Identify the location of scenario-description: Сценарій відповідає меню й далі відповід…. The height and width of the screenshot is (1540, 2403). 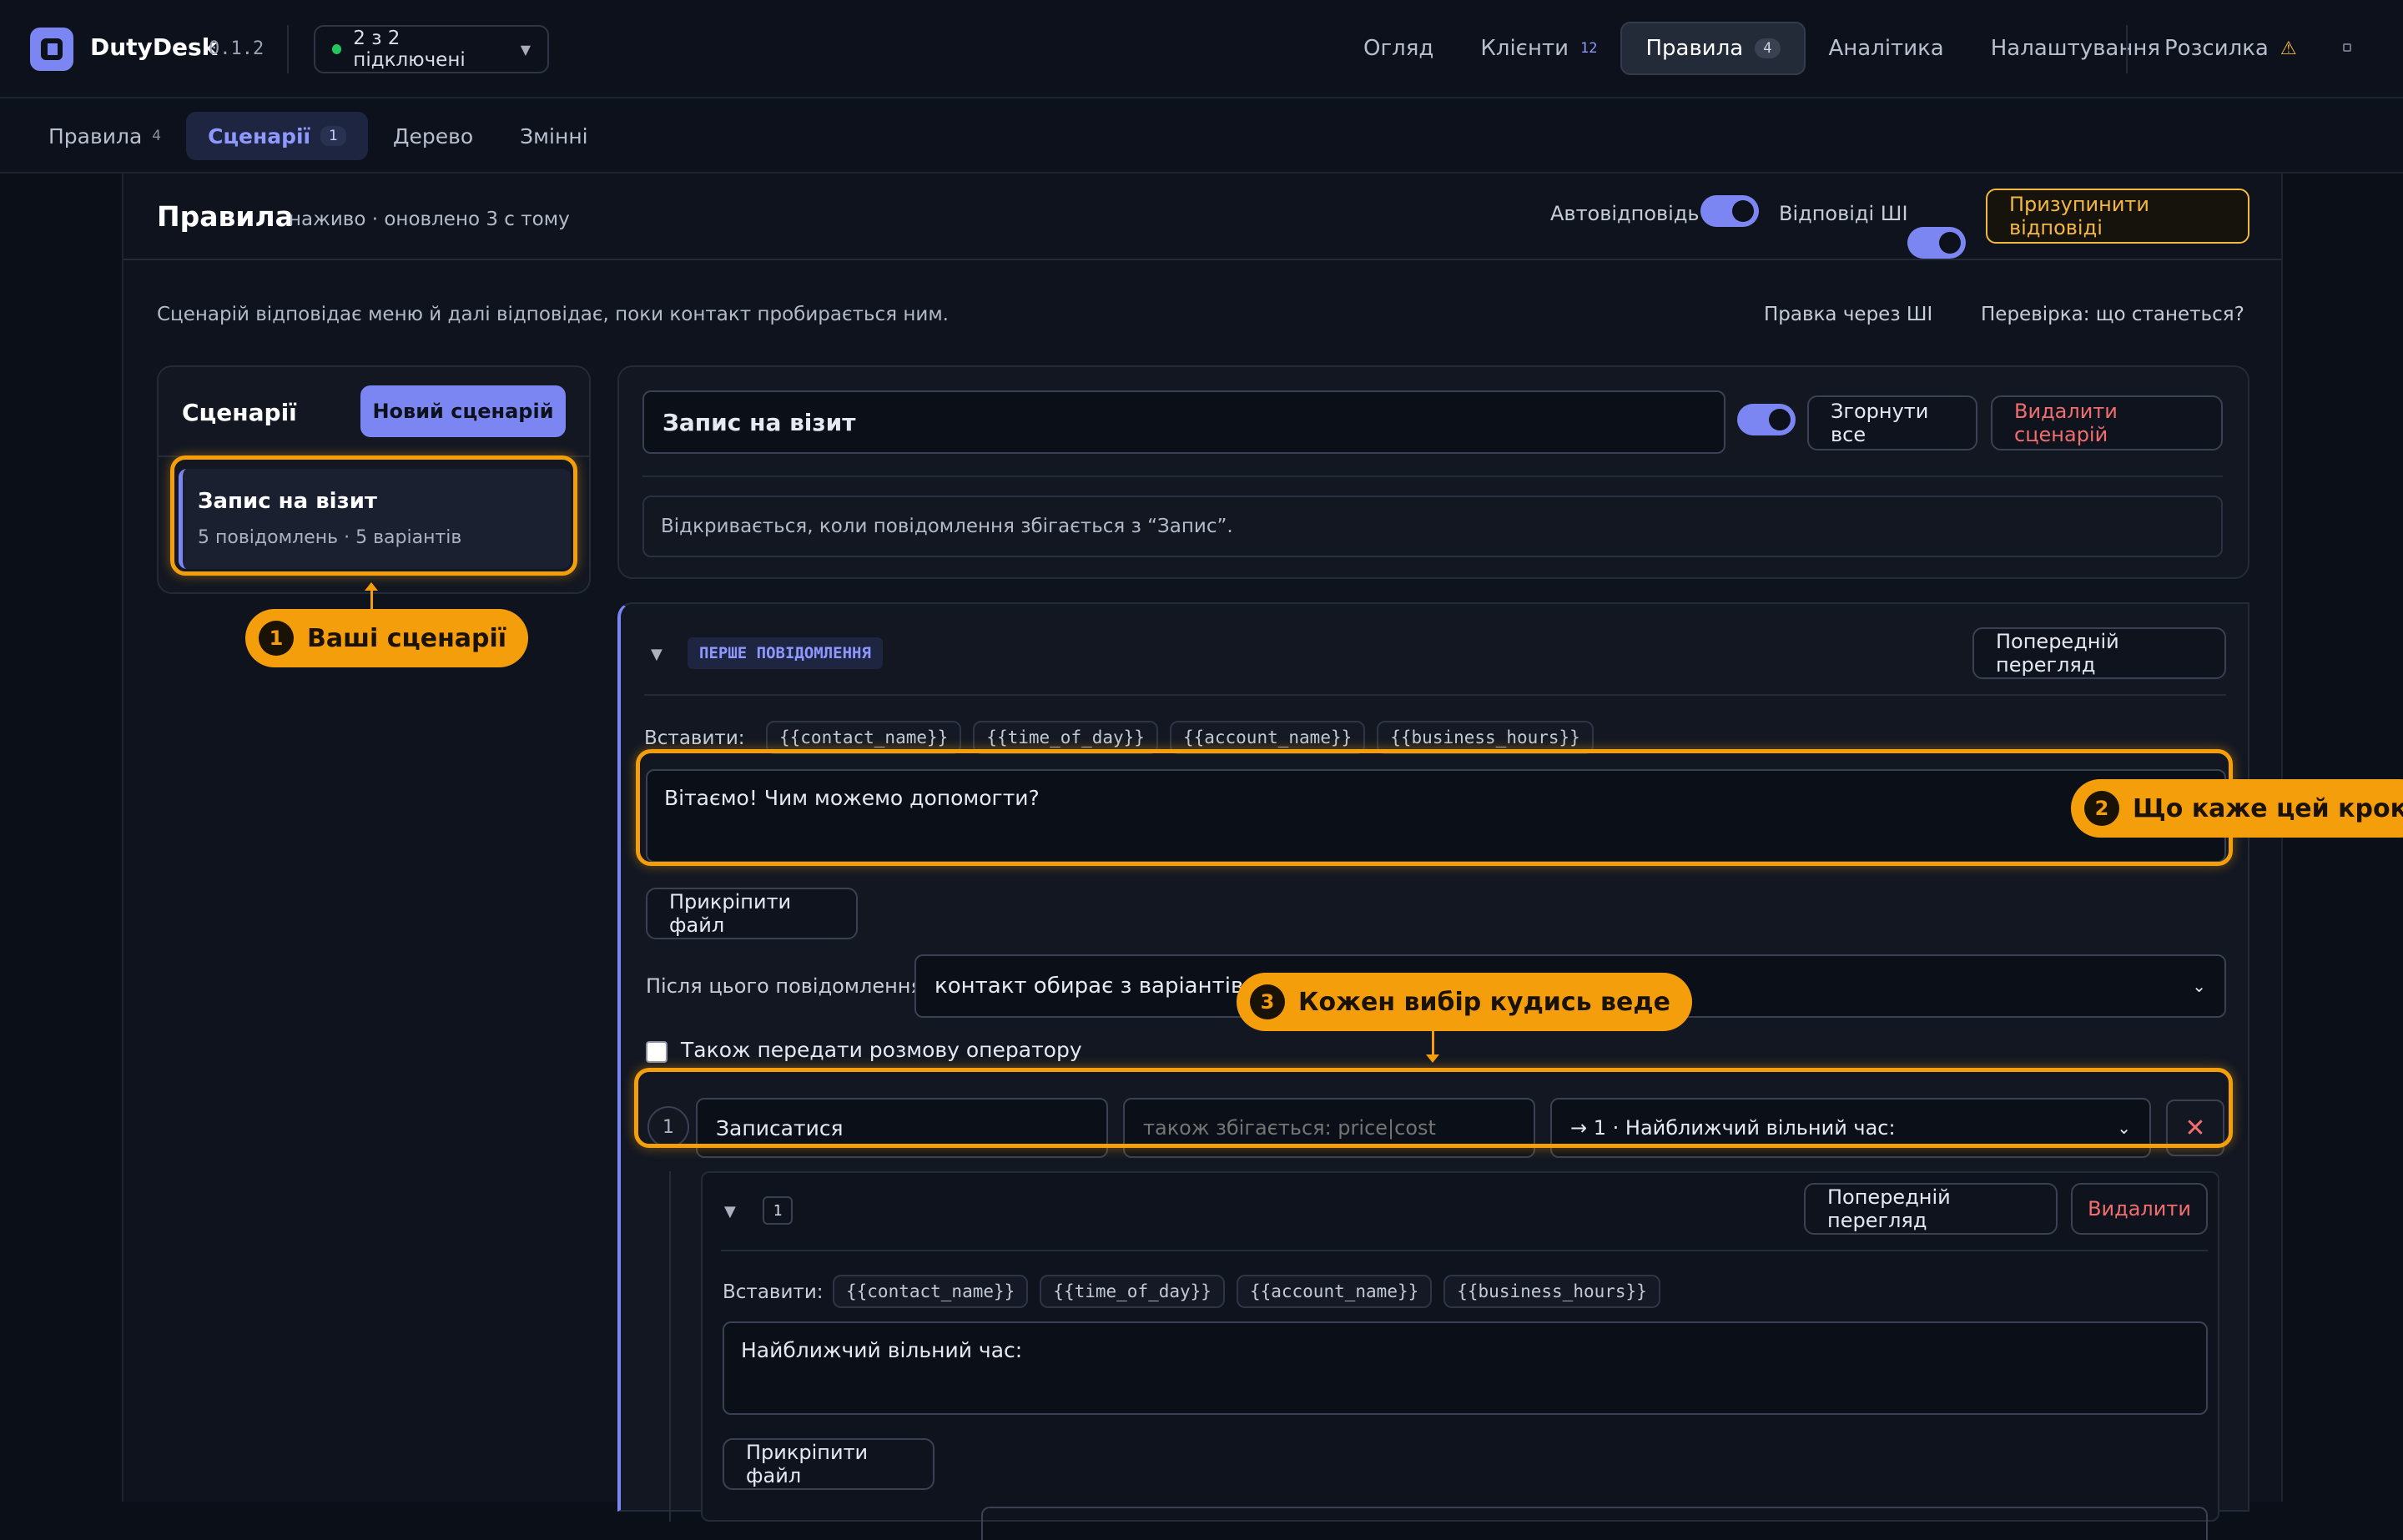
(553, 314).